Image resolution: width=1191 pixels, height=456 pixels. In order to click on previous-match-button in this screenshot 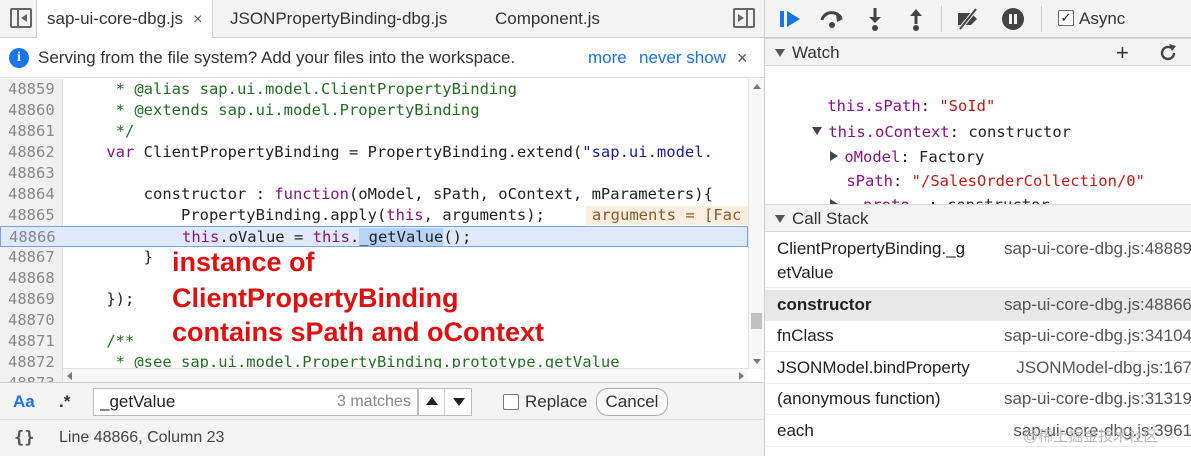, I will do `click(432, 402)`.